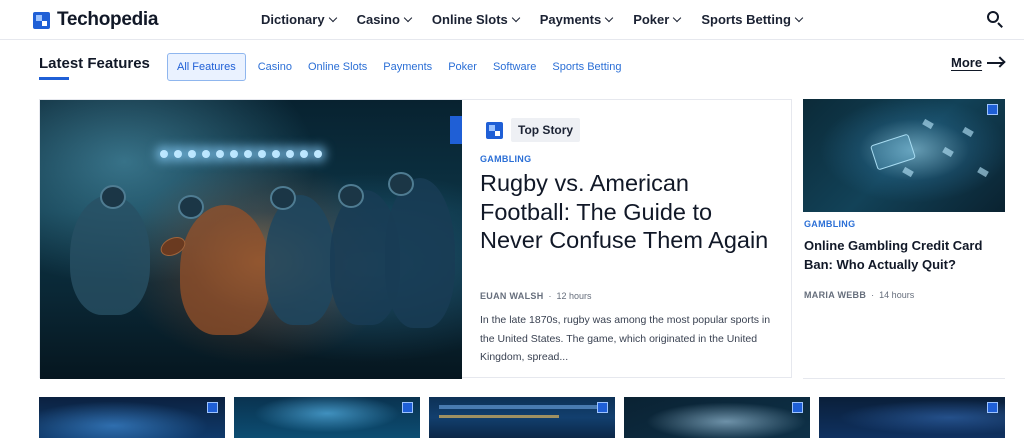  What do you see at coordinates (574, 296) in the screenshot?
I see `story-time: 12 hours` at bounding box center [574, 296].